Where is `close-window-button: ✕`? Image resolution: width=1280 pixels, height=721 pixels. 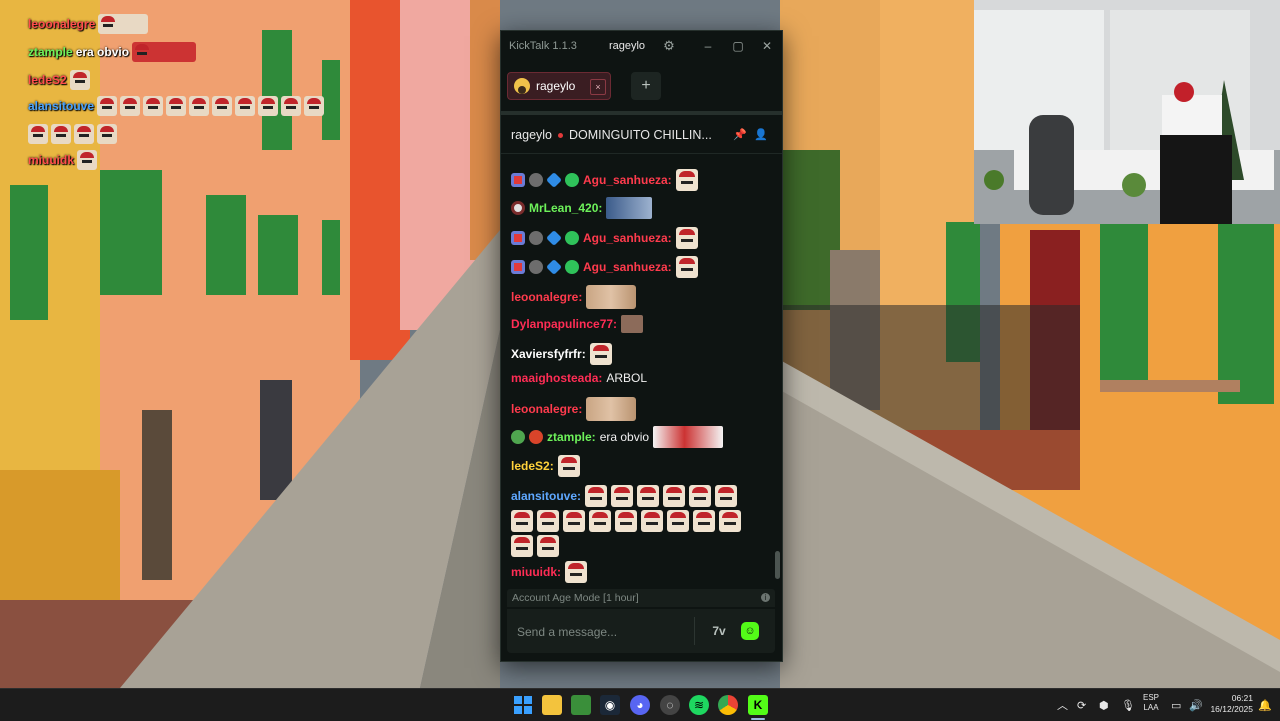 close-window-button: ✕ is located at coordinates (767, 46).